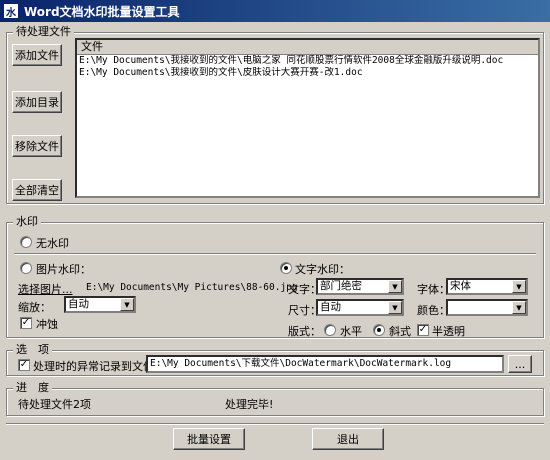  I want to click on scale-label: 缩放：, so click(34, 307).